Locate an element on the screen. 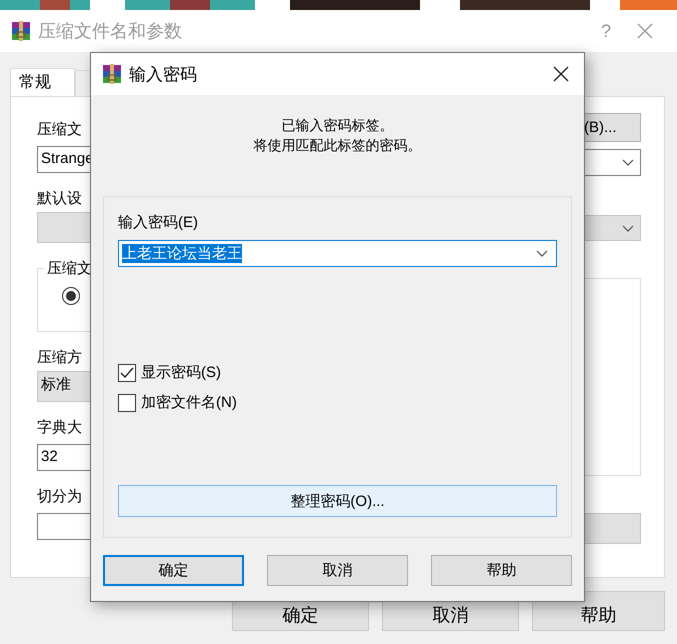 The height and width of the screenshot is (644, 677). dialog-button: 确定 is located at coordinates (173, 570).